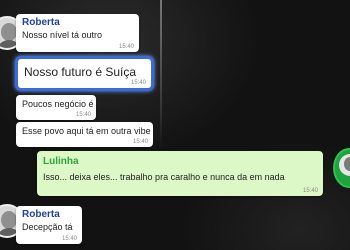 The width and height of the screenshot is (350, 250). Describe the element at coordinates (86, 131) in the screenshot. I see `message-text: Esse povo aqui tá em outra vibe` at that location.